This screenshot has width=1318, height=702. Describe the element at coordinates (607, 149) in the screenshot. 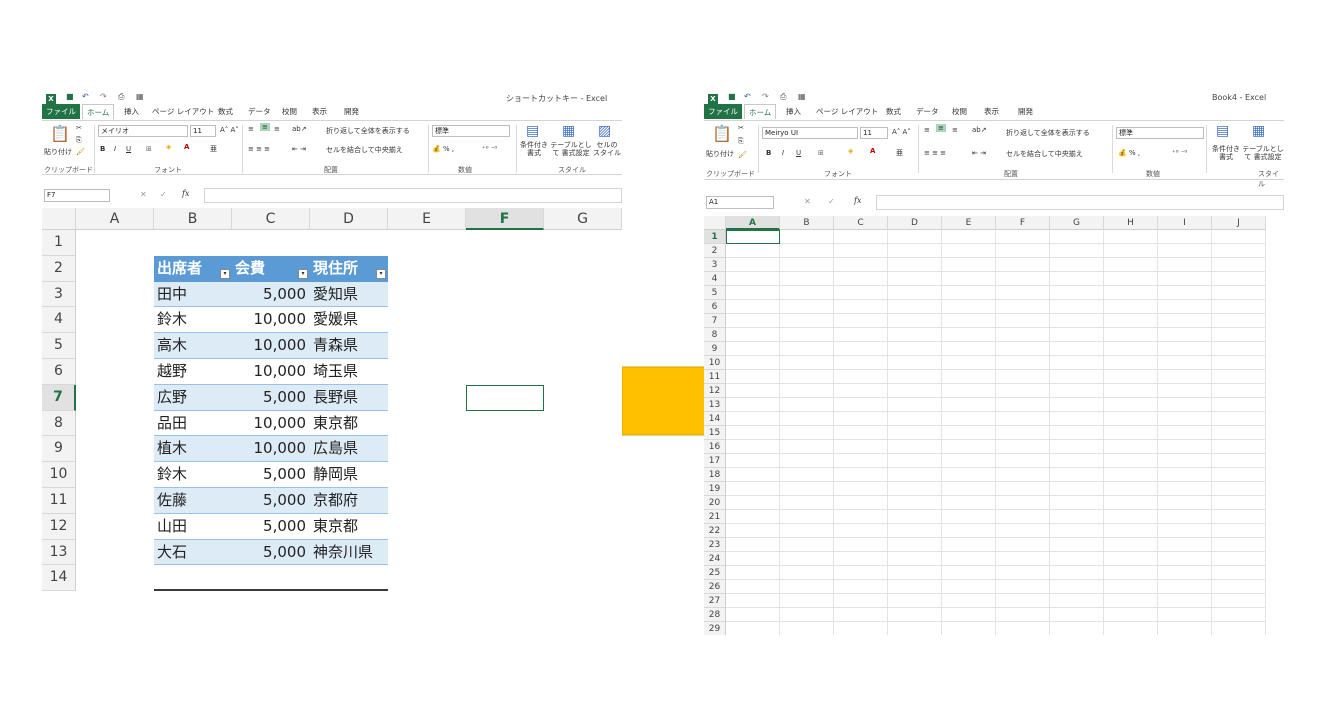

I see `cell-style-button: セルの スタイル` at that location.